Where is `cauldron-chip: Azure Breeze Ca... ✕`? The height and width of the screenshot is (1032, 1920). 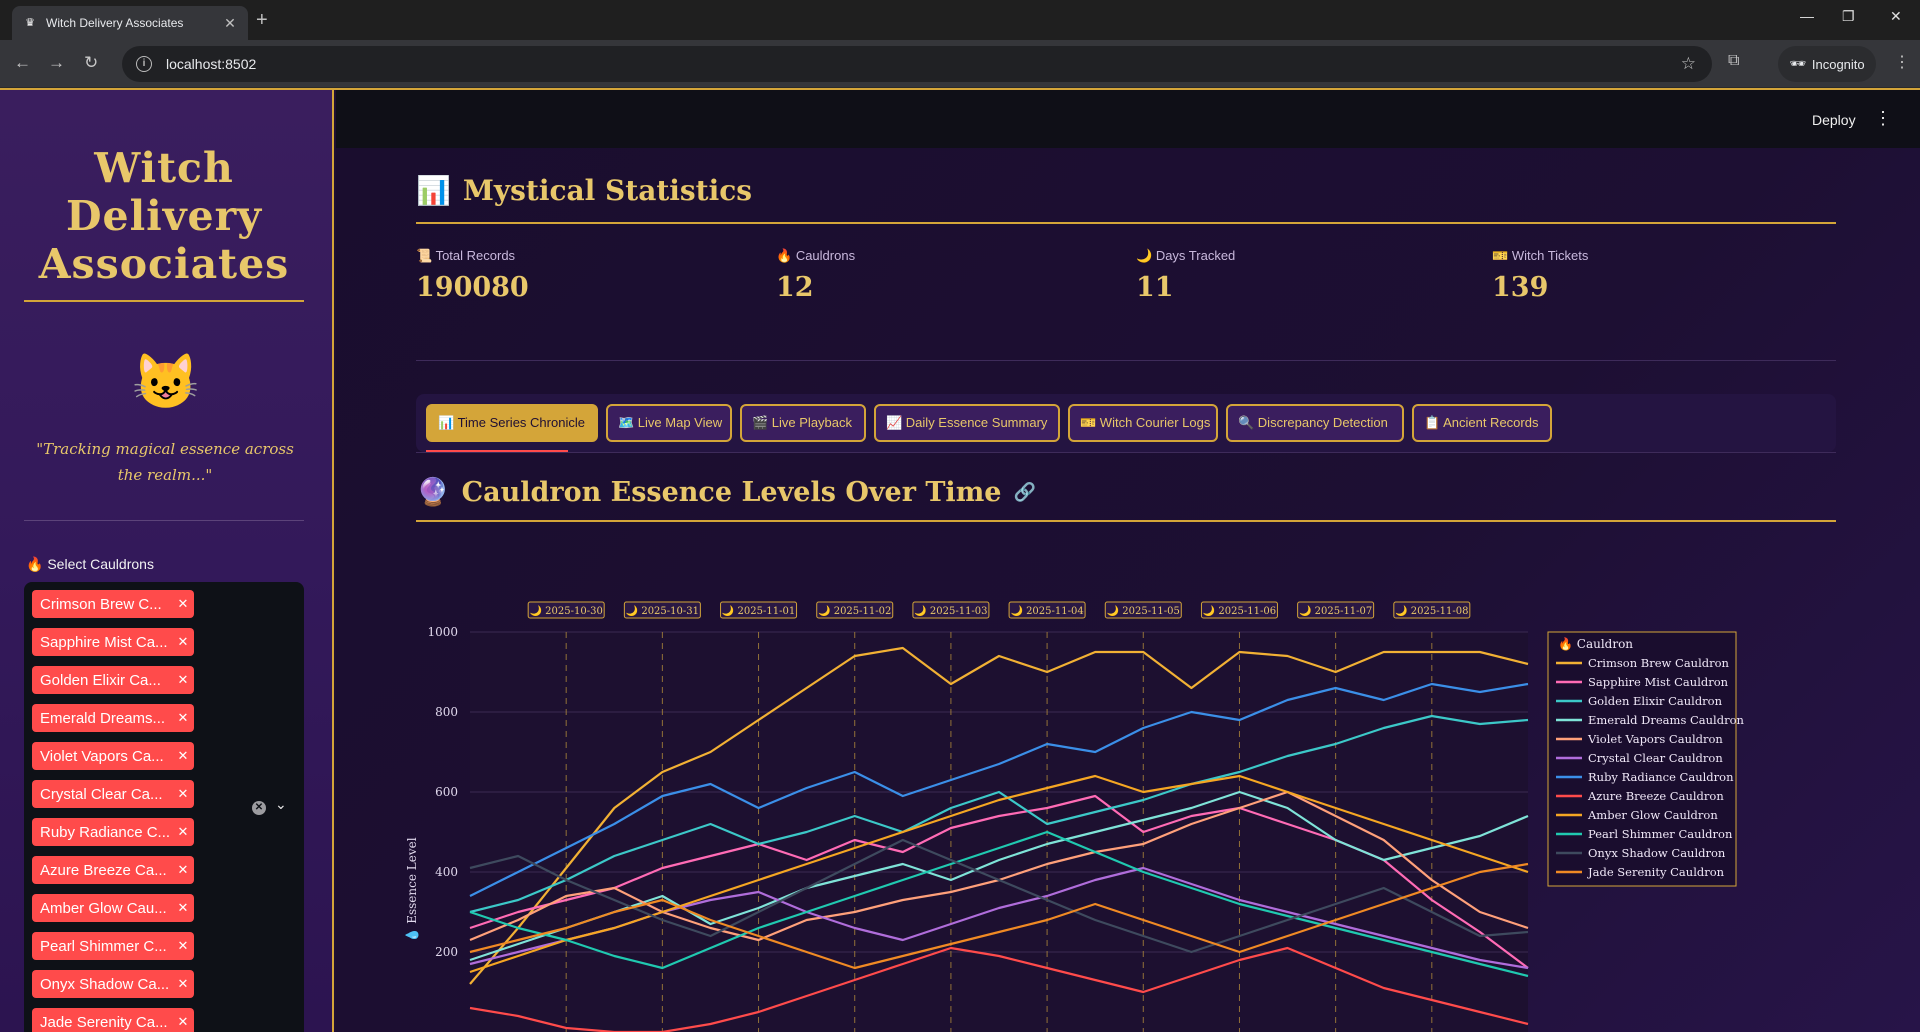 cauldron-chip: Azure Breeze Ca... ✕ is located at coordinates (113, 870).